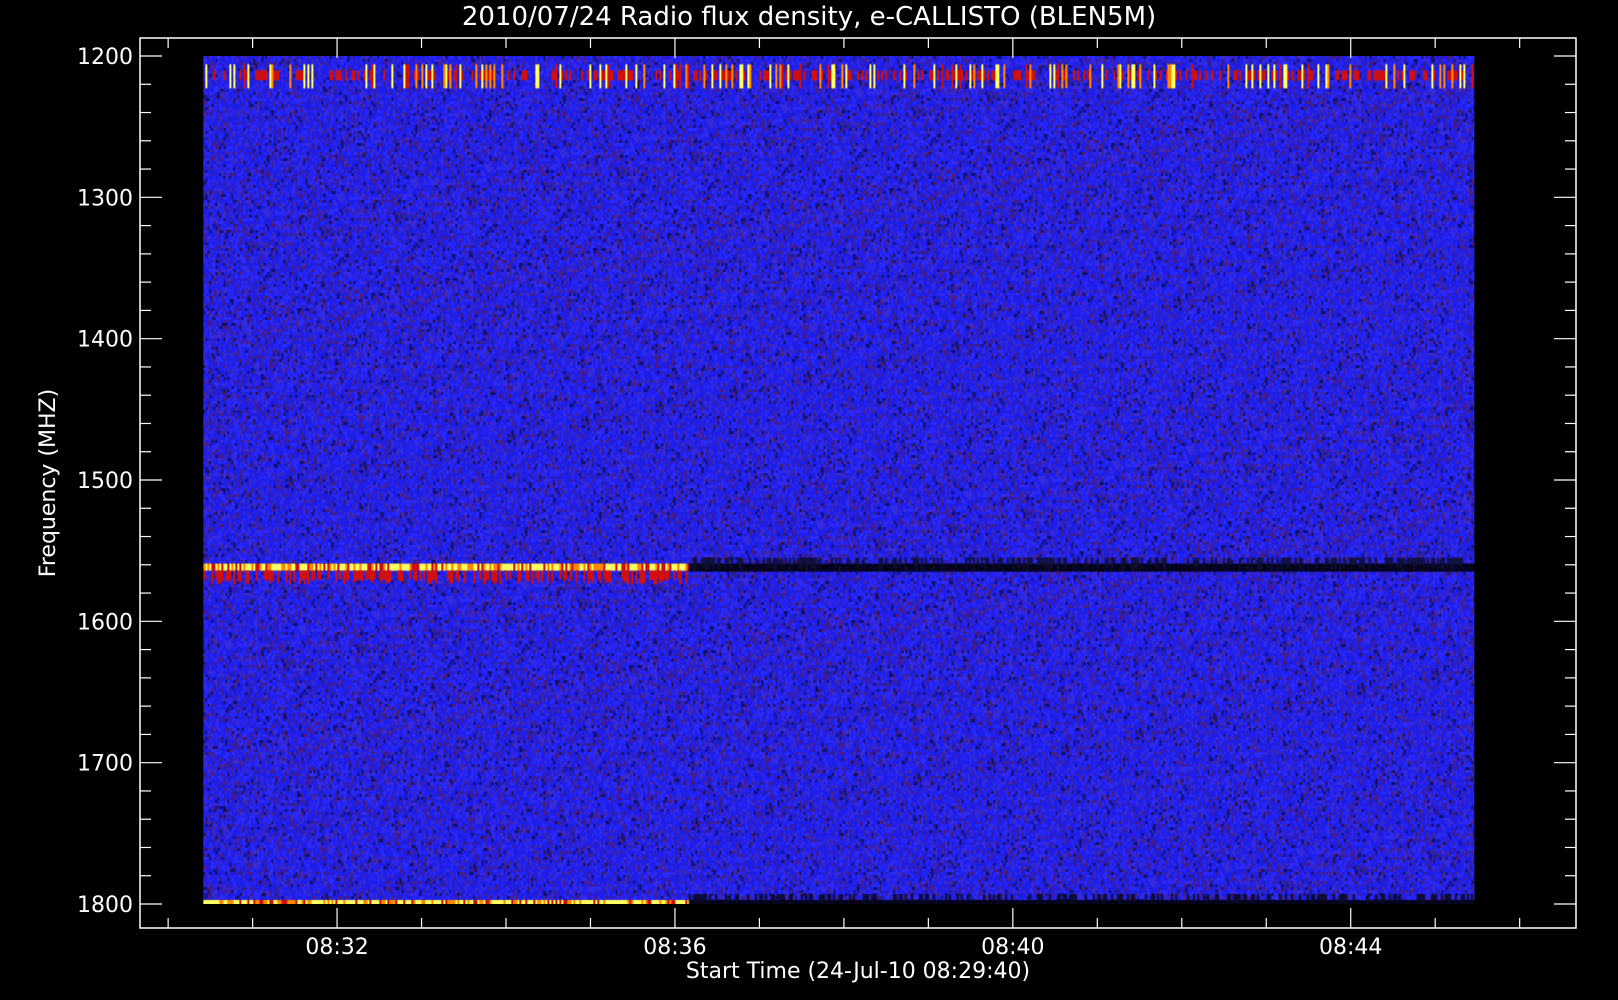  Describe the element at coordinates (105, 57) in the screenshot. I see `y-tick-label: 1200` at that location.